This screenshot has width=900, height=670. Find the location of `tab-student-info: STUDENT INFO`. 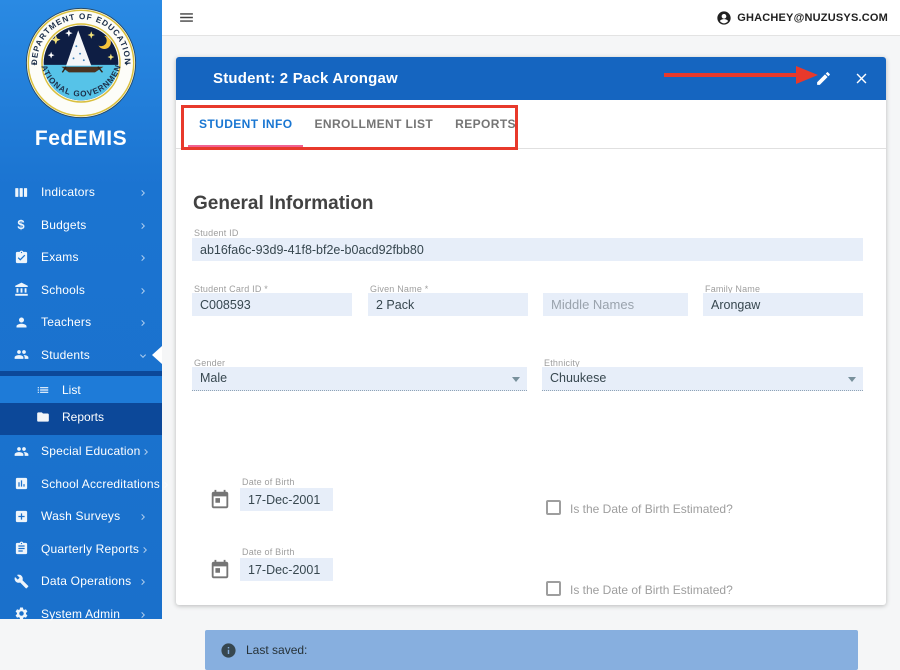

tab-student-info: STUDENT INFO is located at coordinates (246, 124).